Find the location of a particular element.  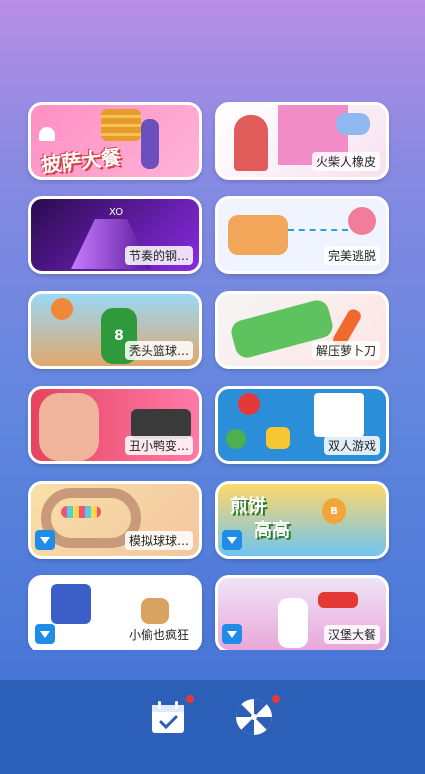

dog-icon is located at coordinates (155, 611).